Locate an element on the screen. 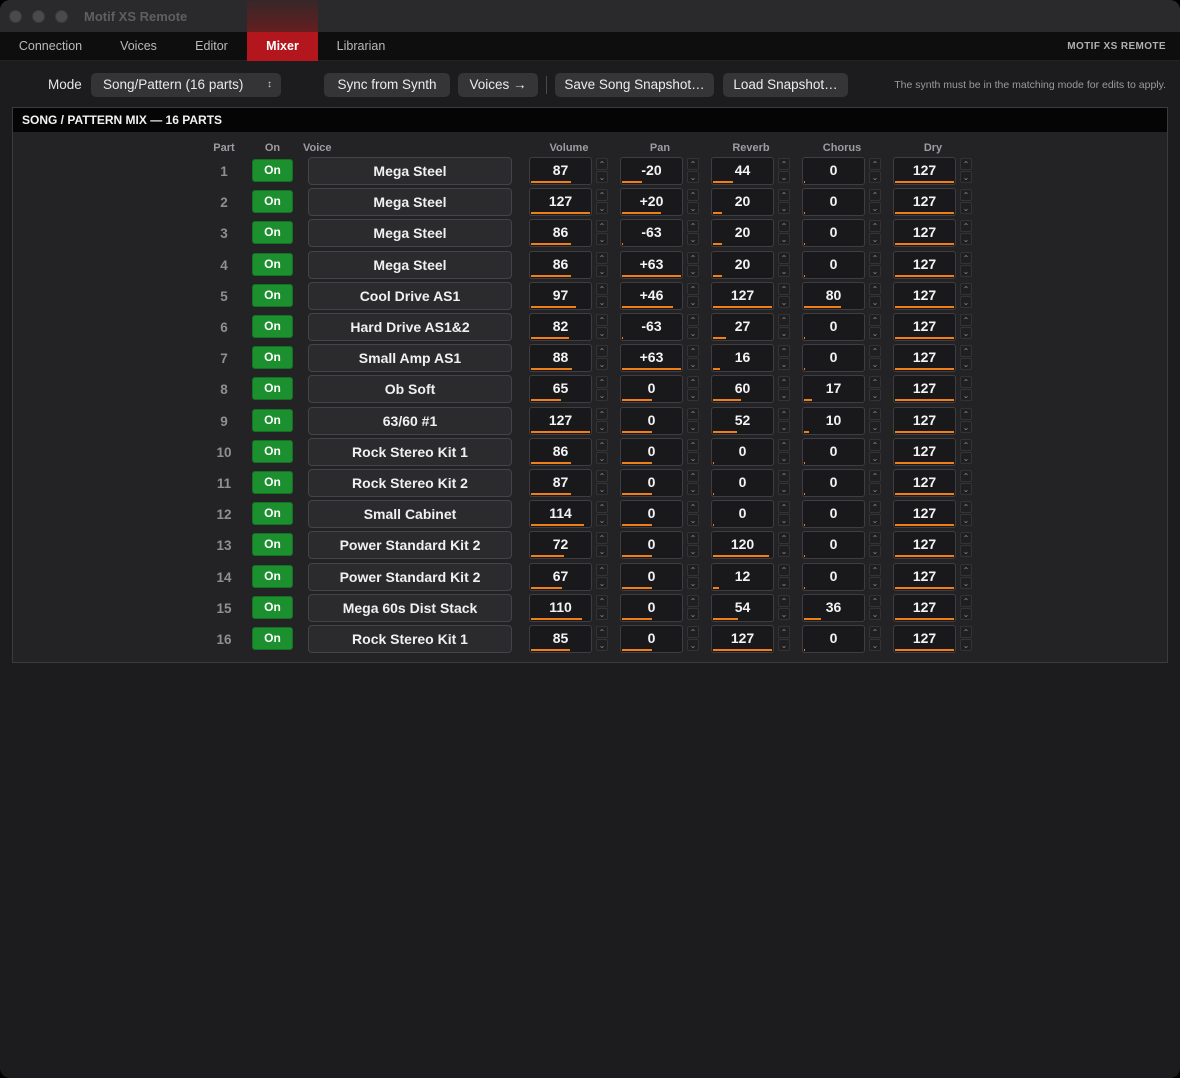 This screenshot has height=1078, width=1180. part-voice-button: Hard Drive AS1&2 is located at coordinates (410, 327).